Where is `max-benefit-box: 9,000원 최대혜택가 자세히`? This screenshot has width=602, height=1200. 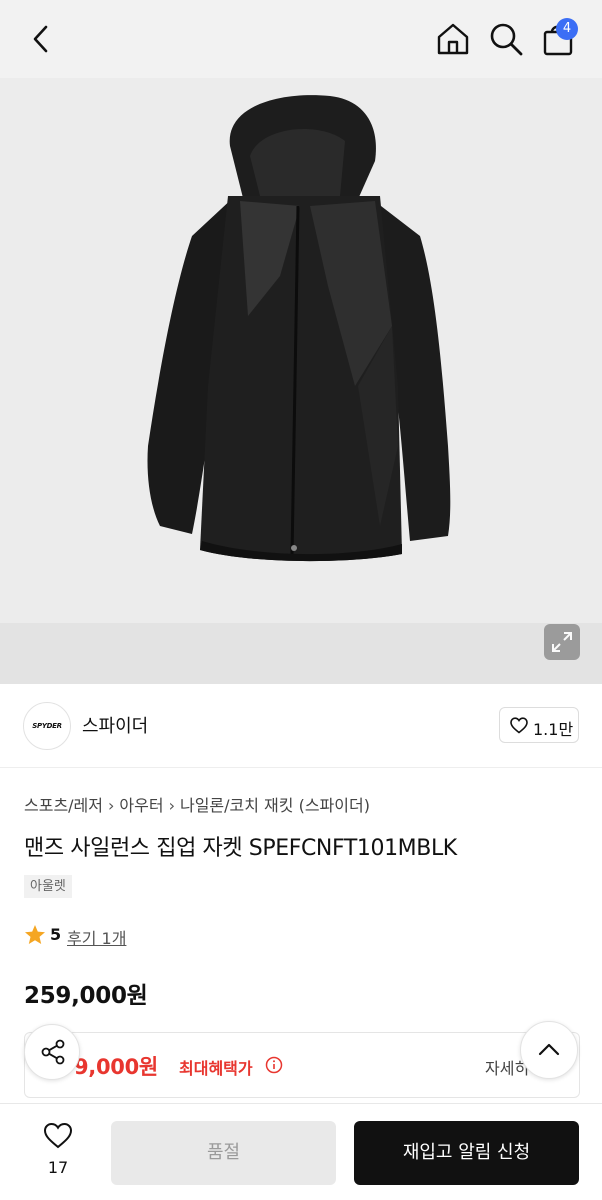
max-benefit-box: 9,000원 최대혜택가 자세히 is located at coordinates (302, 1065).